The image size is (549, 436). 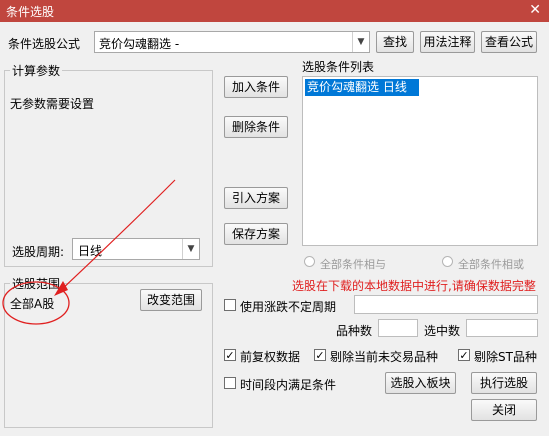 I want to click on annotation-overlay, so click(x=89, y=252).